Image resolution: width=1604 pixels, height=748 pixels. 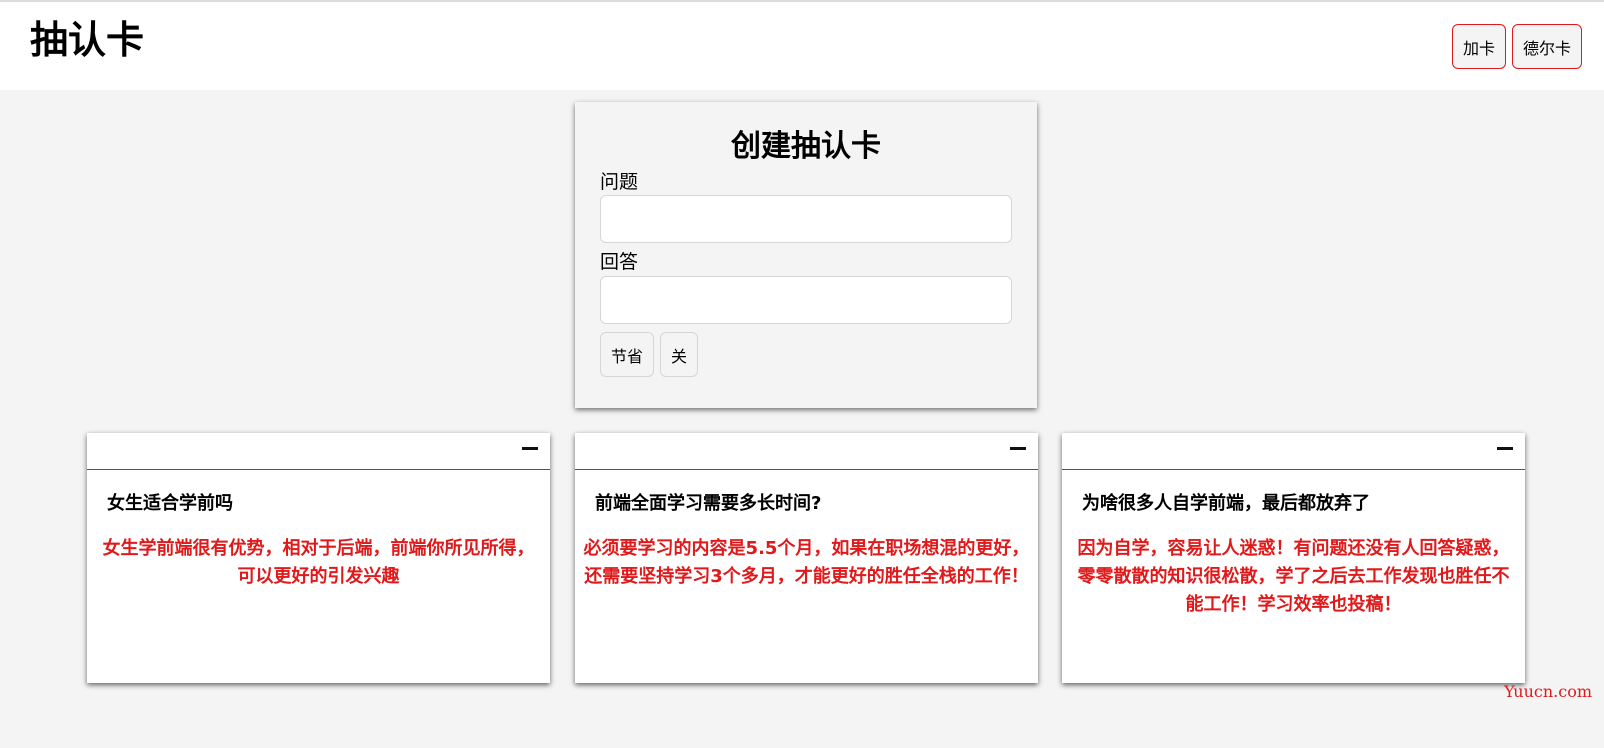 I want to click on form-title: 创建抽认卡, so click(x=806, y=146).